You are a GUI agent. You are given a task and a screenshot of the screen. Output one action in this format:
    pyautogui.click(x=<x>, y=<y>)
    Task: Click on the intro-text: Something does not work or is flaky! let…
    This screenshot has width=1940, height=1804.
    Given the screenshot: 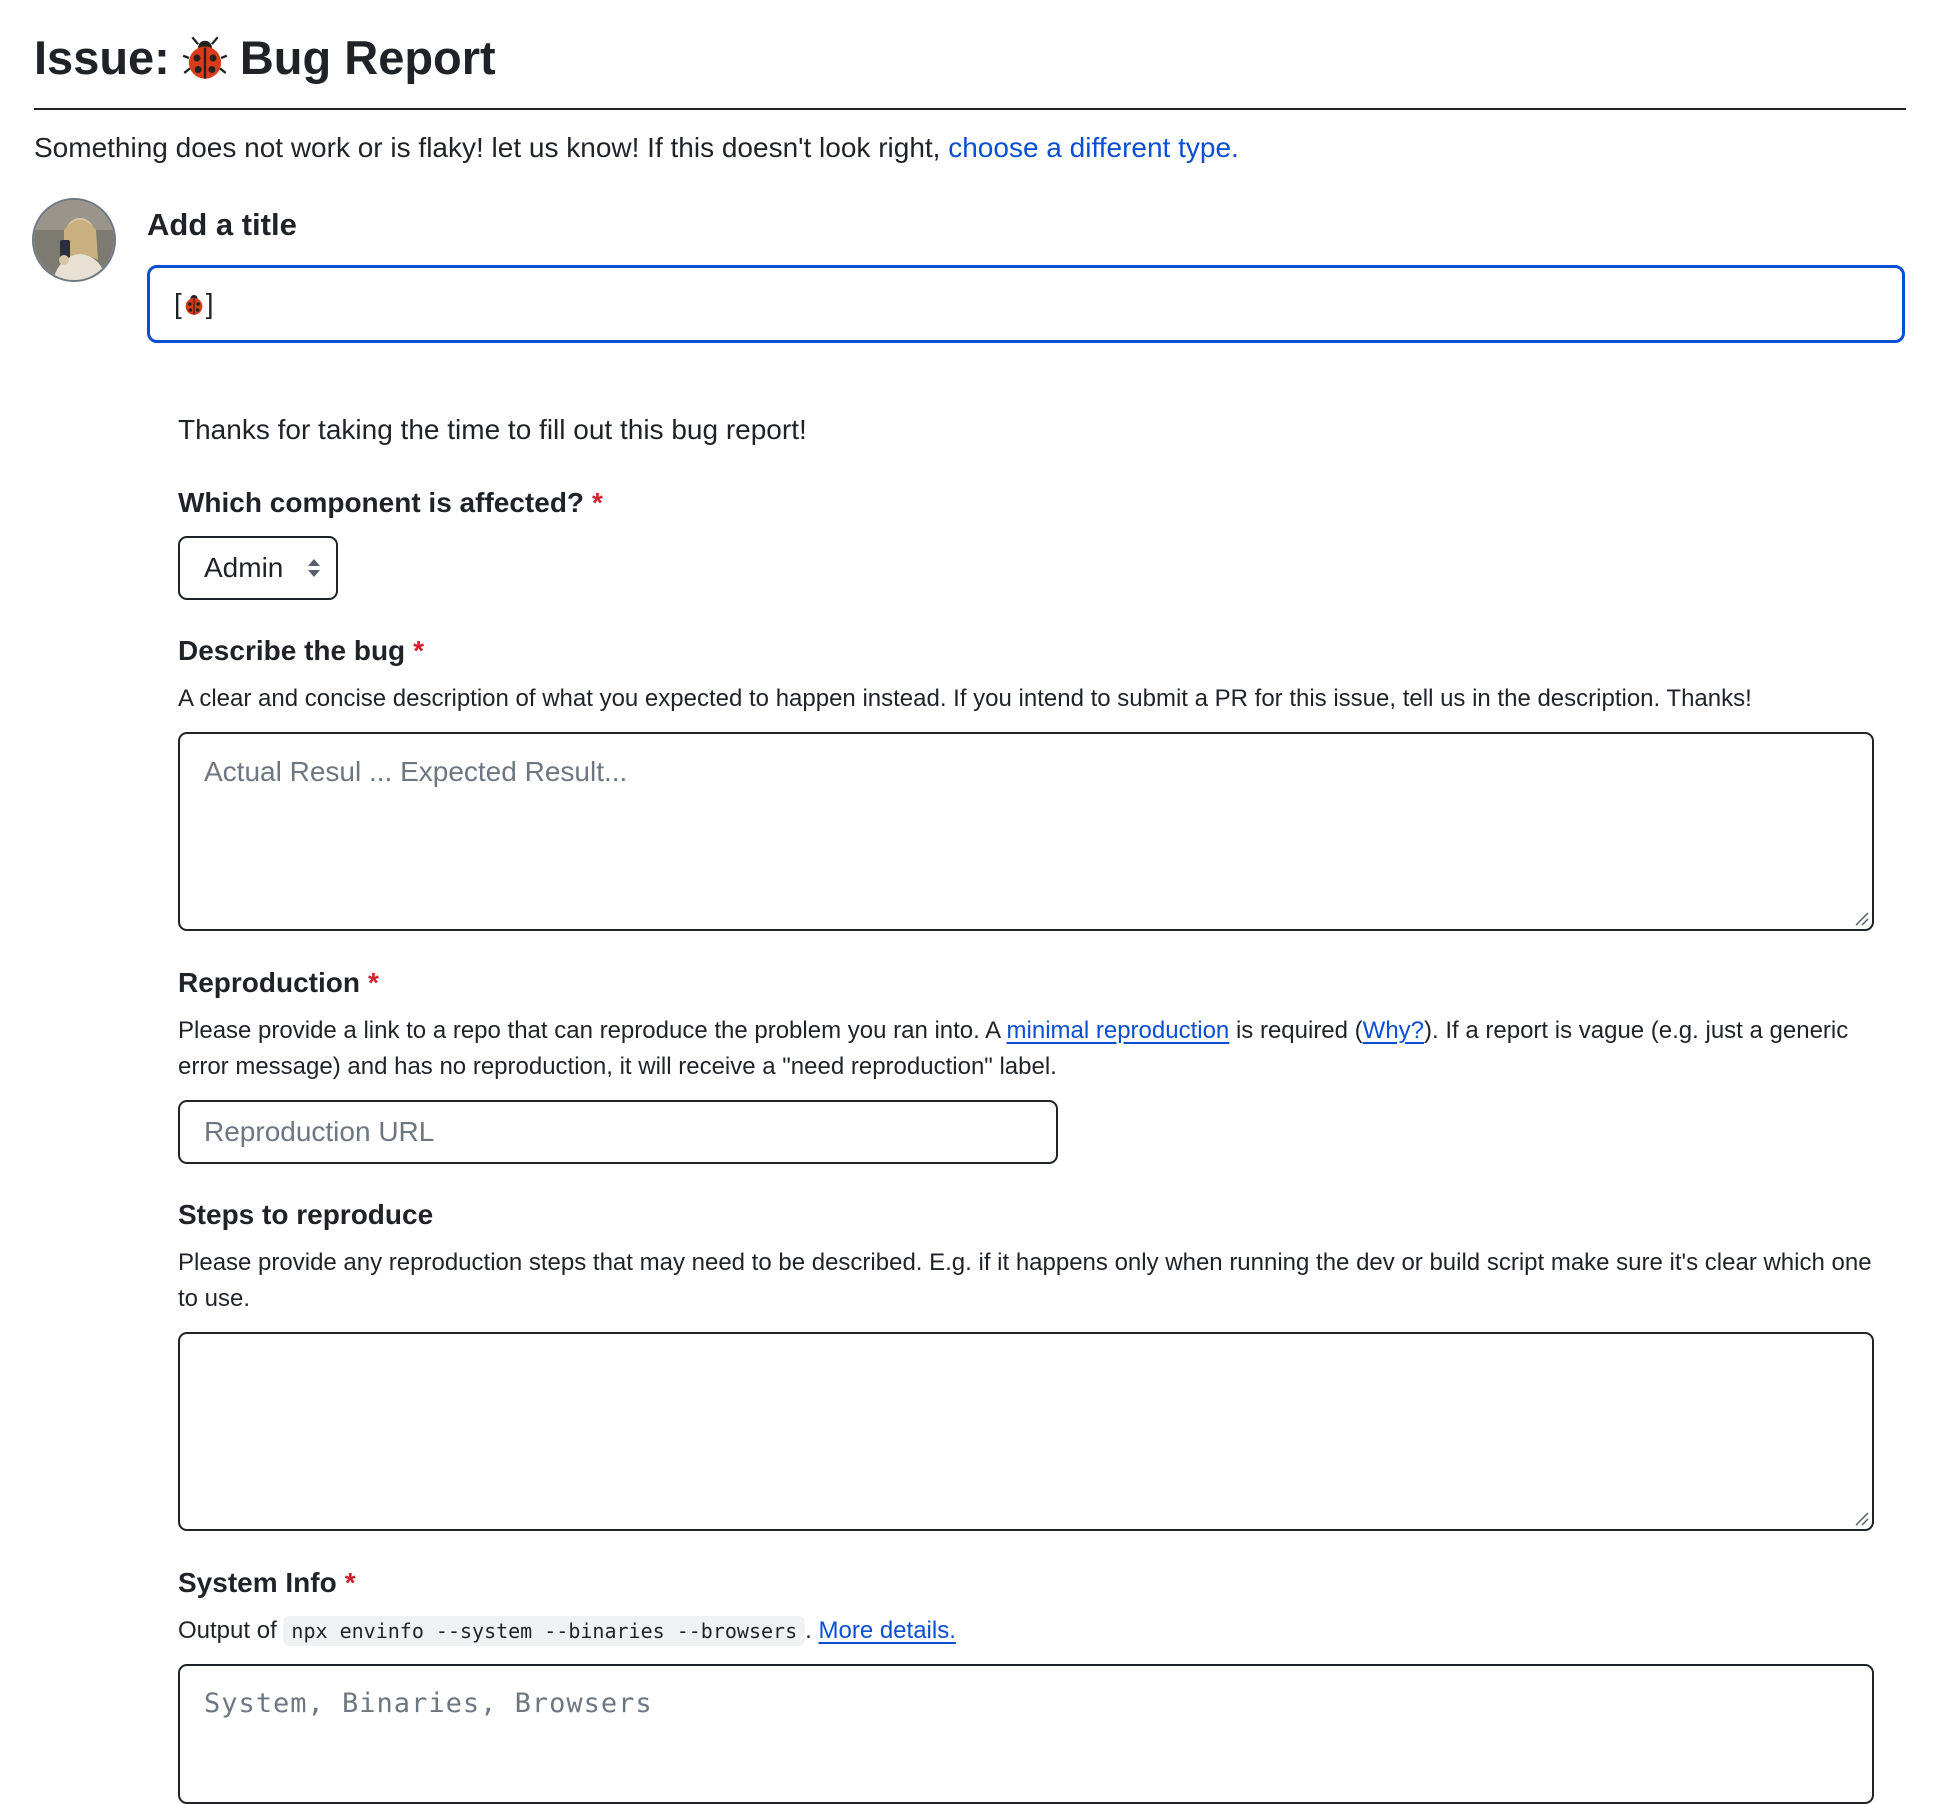 What is the action you would take?
    pyautogui.click(x=636, y=148)
    